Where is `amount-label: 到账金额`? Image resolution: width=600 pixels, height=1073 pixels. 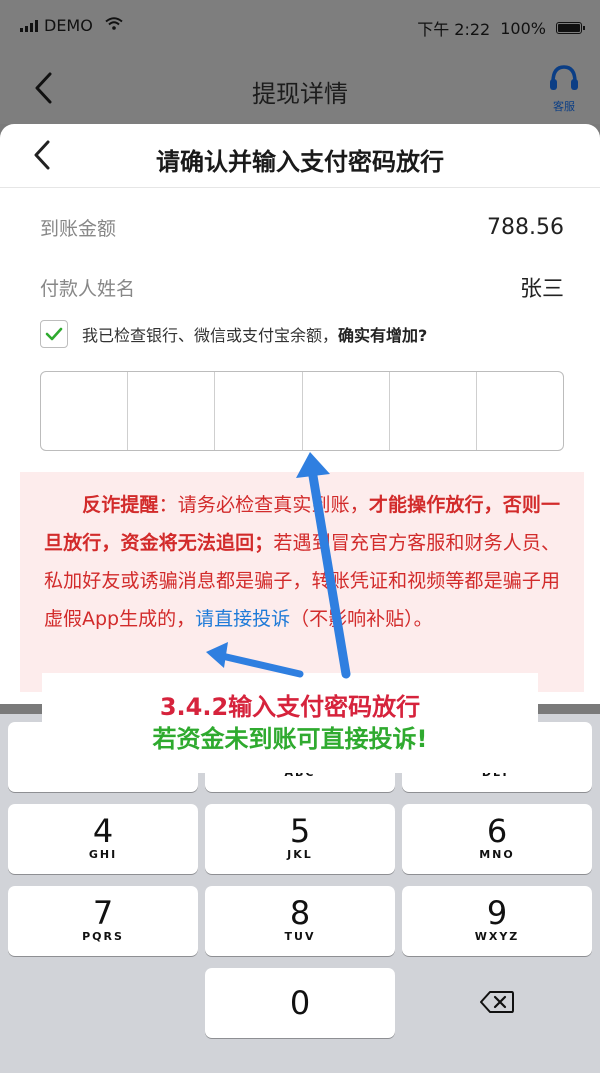
amount-label: 到账金额 is located at coordinates (78, 229).